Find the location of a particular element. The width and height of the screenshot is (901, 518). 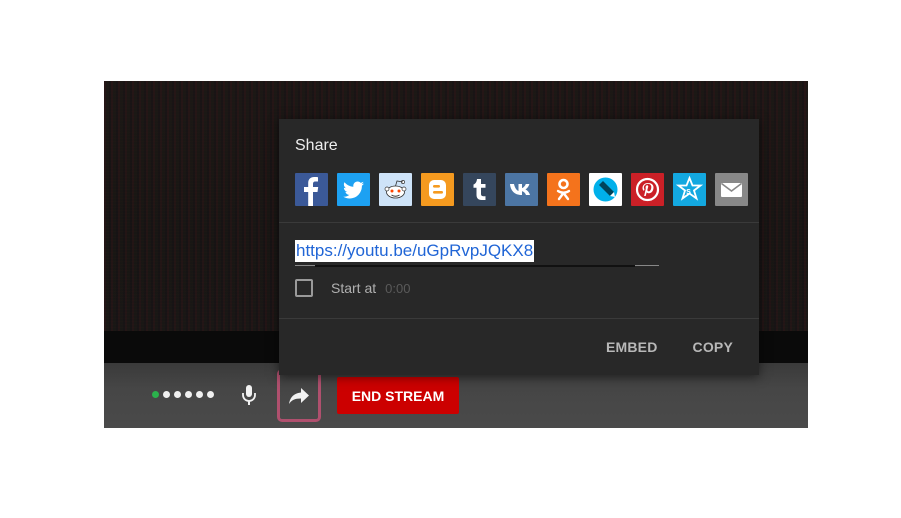

end-stream-button: END STREAM is located at coordinates (398, 395).